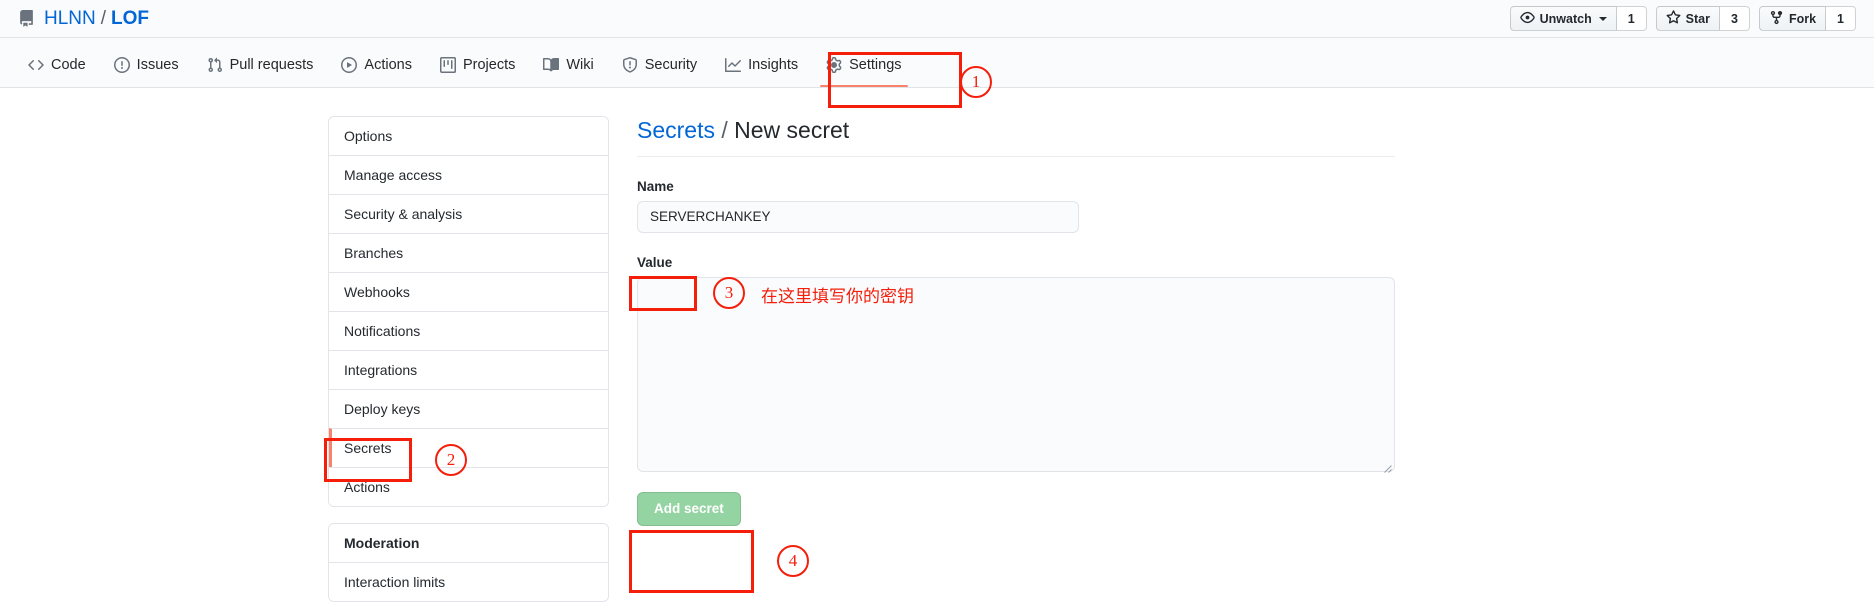 This screenshot has height=615, width=1874. I want to click on tab-settings: Settings, so click(863, 72).